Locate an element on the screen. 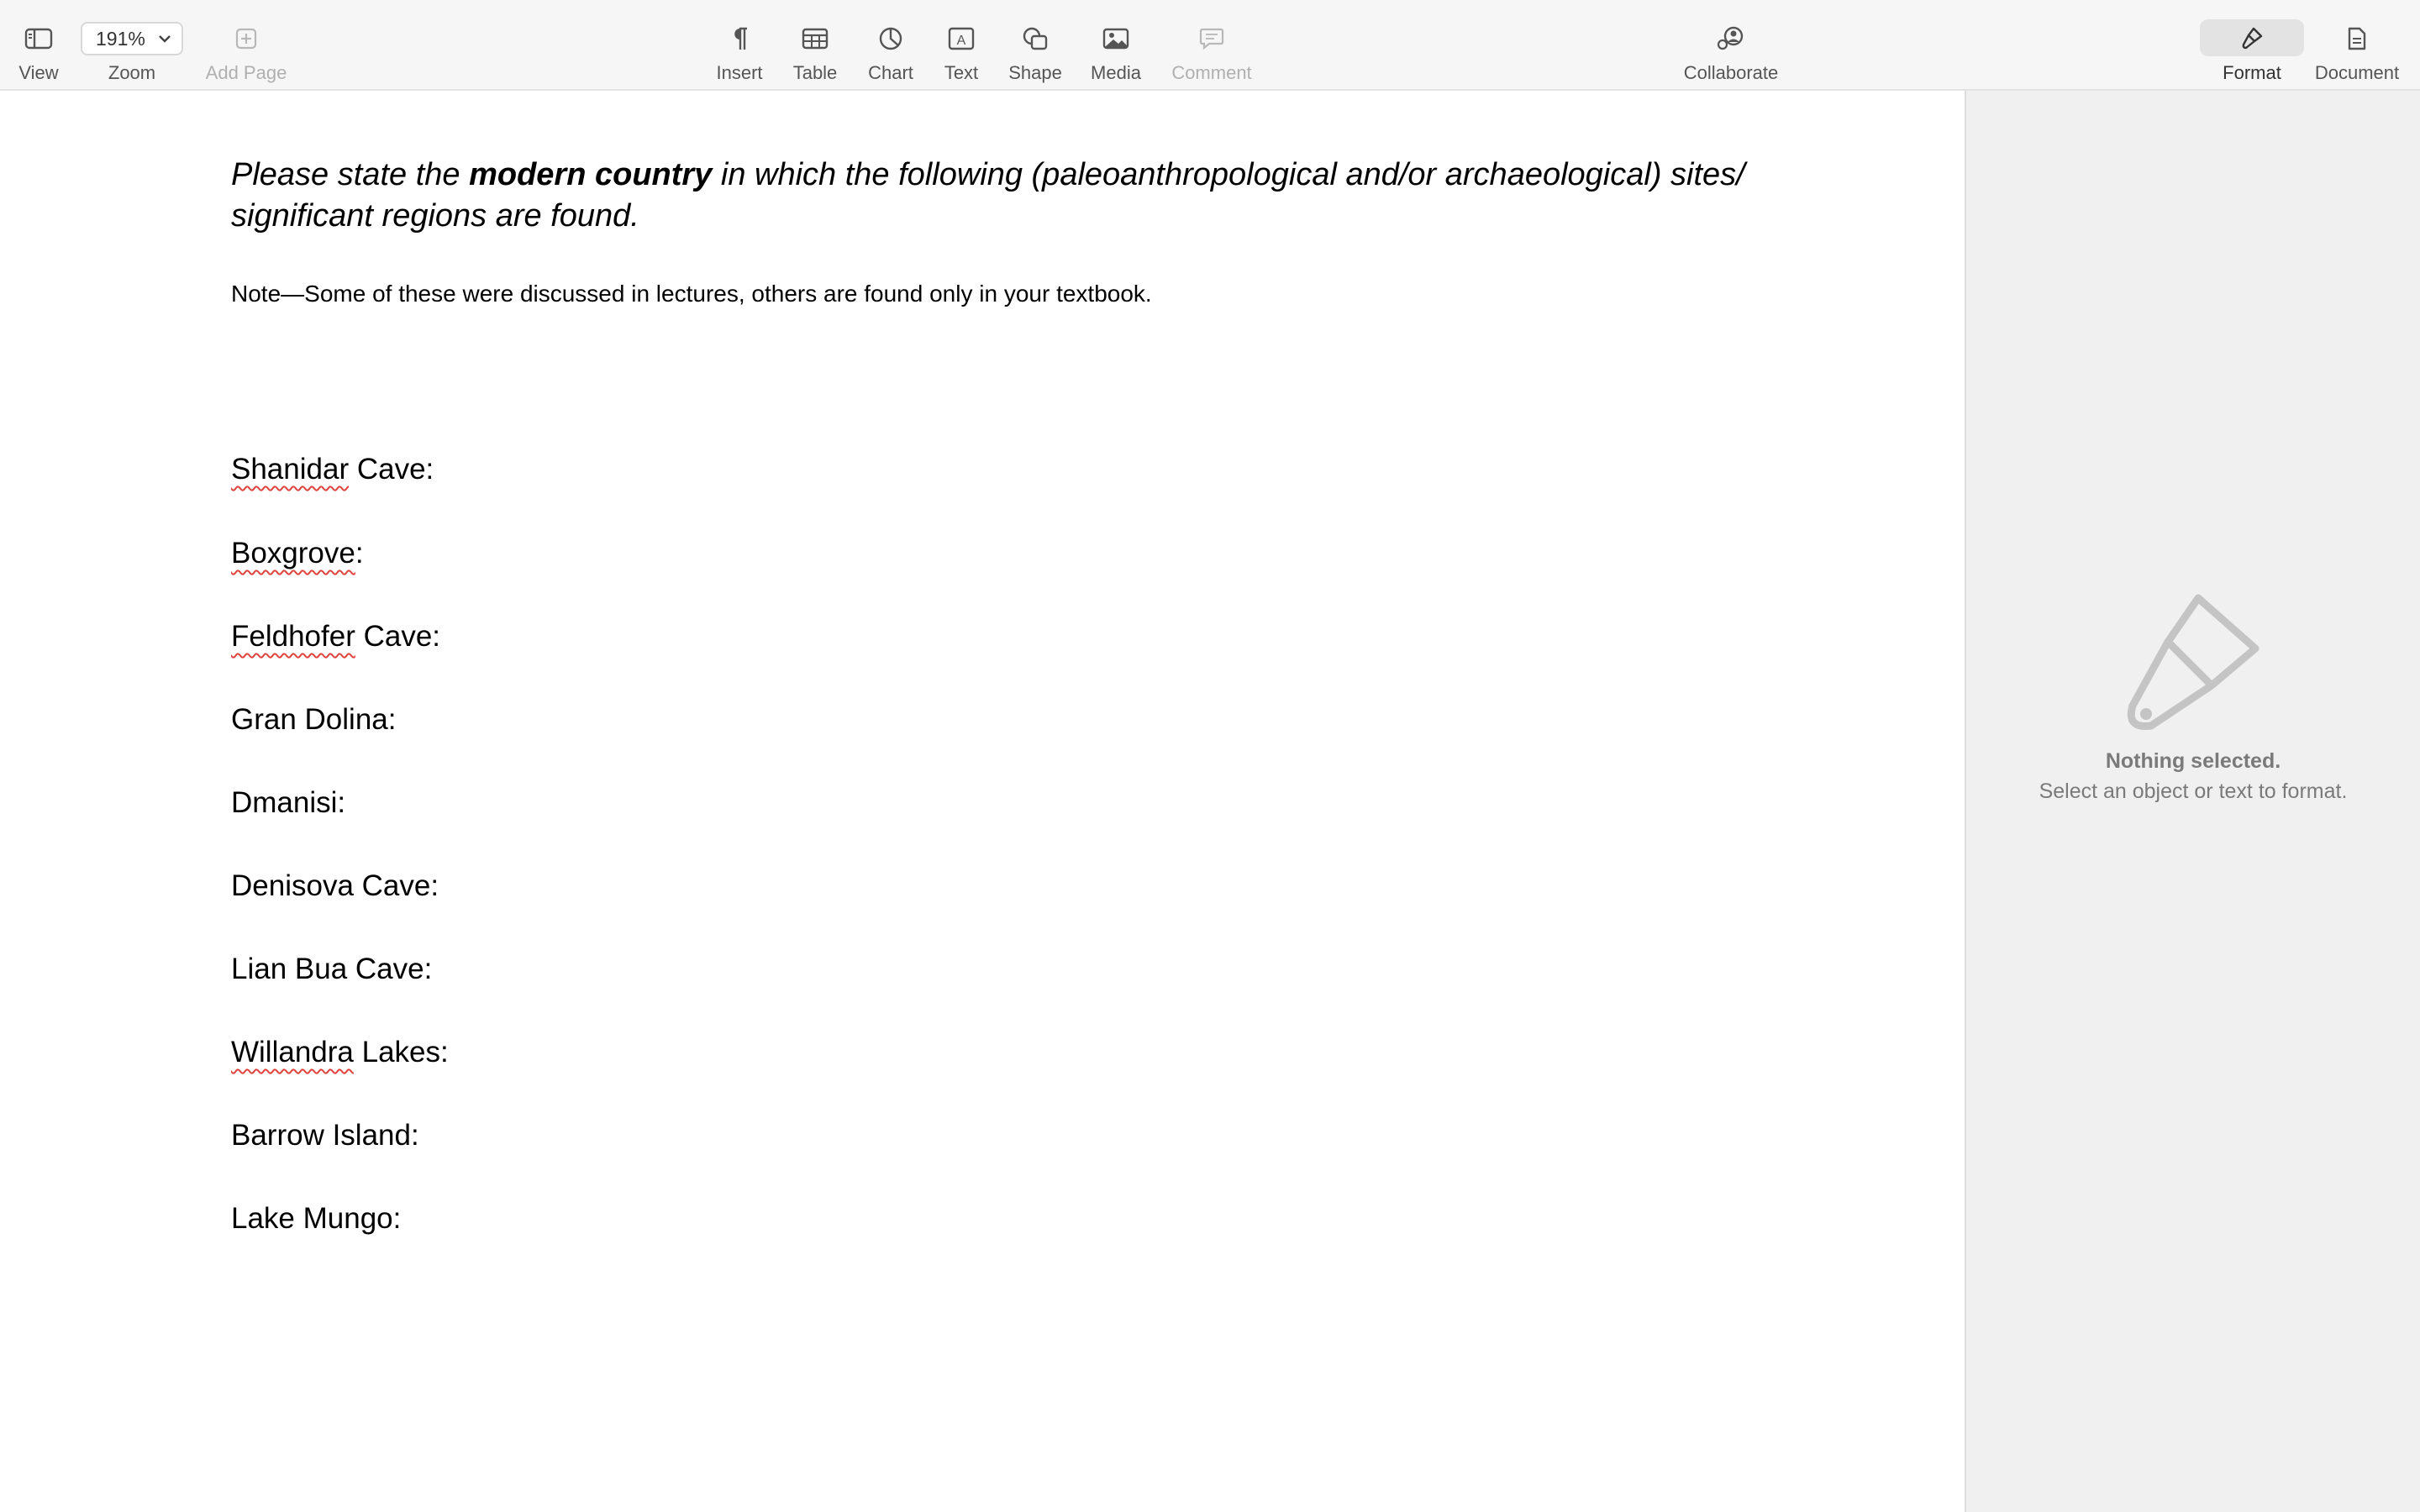 This screenshot has height=1512, width=2420. view-button: View is located at coordinates (38, 44).